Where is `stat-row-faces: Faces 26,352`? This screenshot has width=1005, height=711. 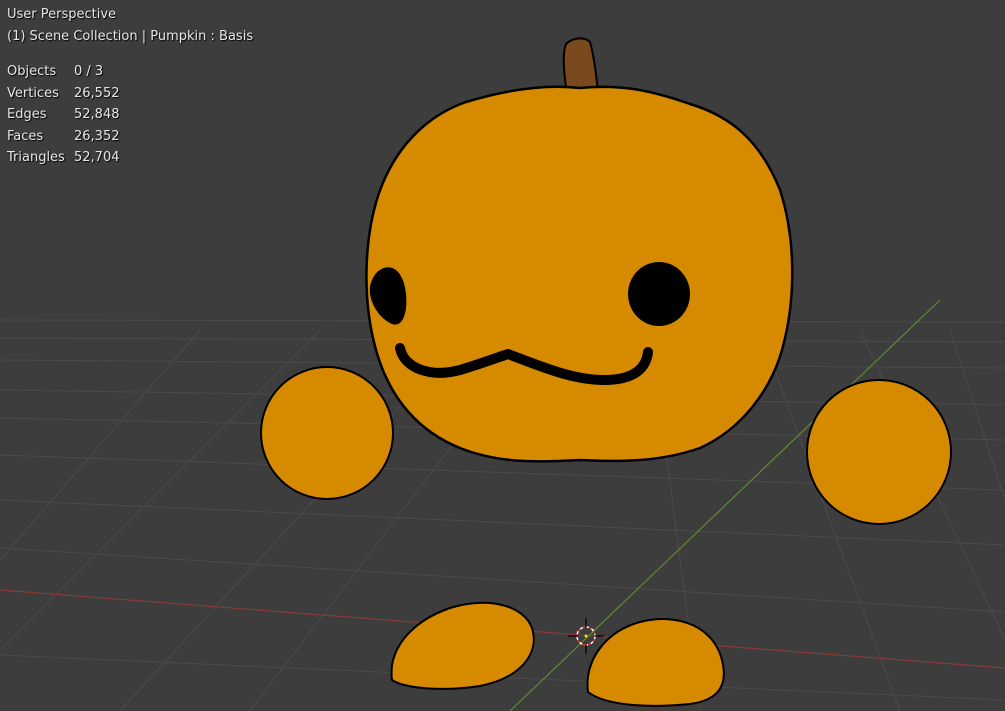 stat-row-faces: Faces 26,352 is located at coordinates (63, 137).